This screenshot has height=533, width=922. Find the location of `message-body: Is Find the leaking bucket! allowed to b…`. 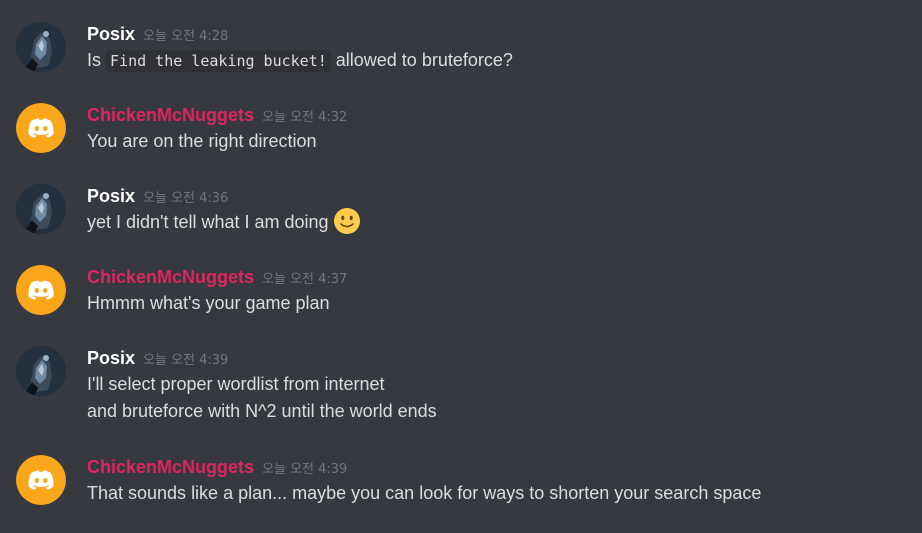

message-body: Is Find the leaking bucket! allowed to b… is located at coordinates (300, 60).